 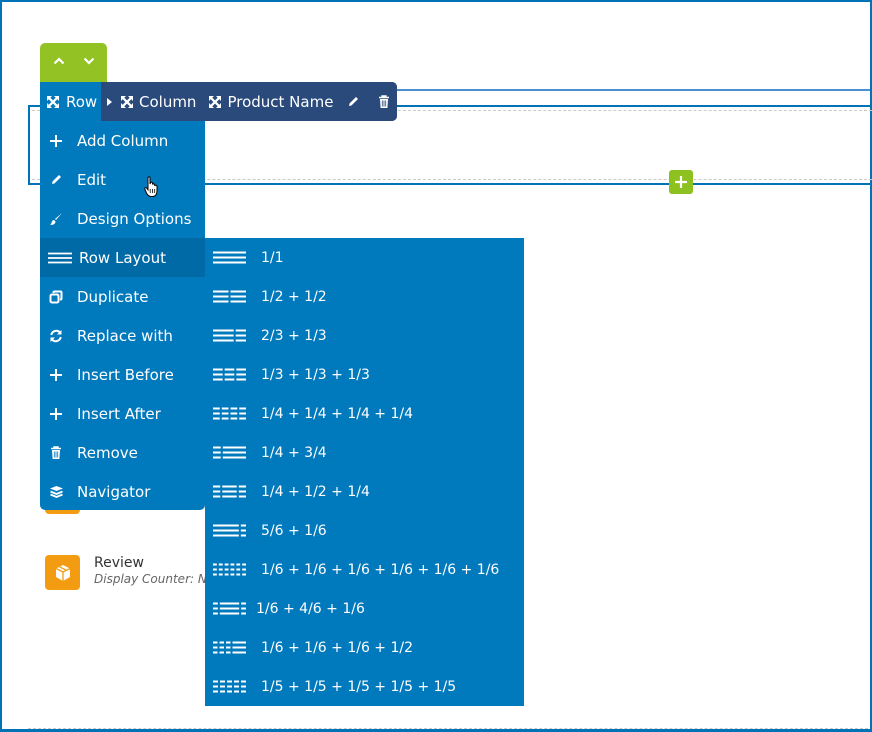 I want to click on breadcrumb-element-label: Product Name, so click(x=280, y=101).